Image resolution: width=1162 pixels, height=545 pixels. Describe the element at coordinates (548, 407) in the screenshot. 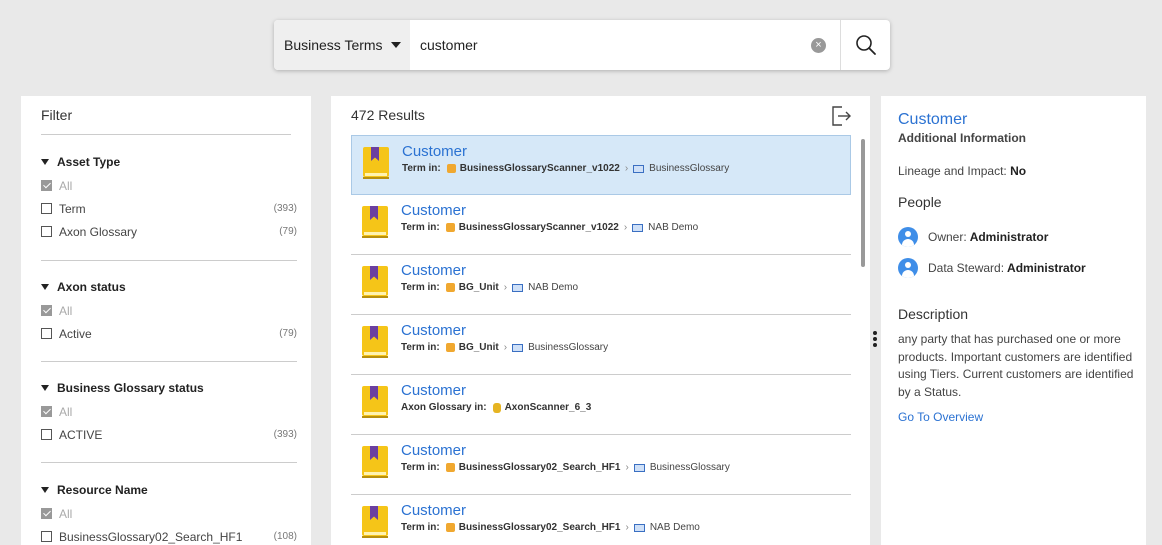

I see `result-resource: AxonScanner_6_3` at that location.